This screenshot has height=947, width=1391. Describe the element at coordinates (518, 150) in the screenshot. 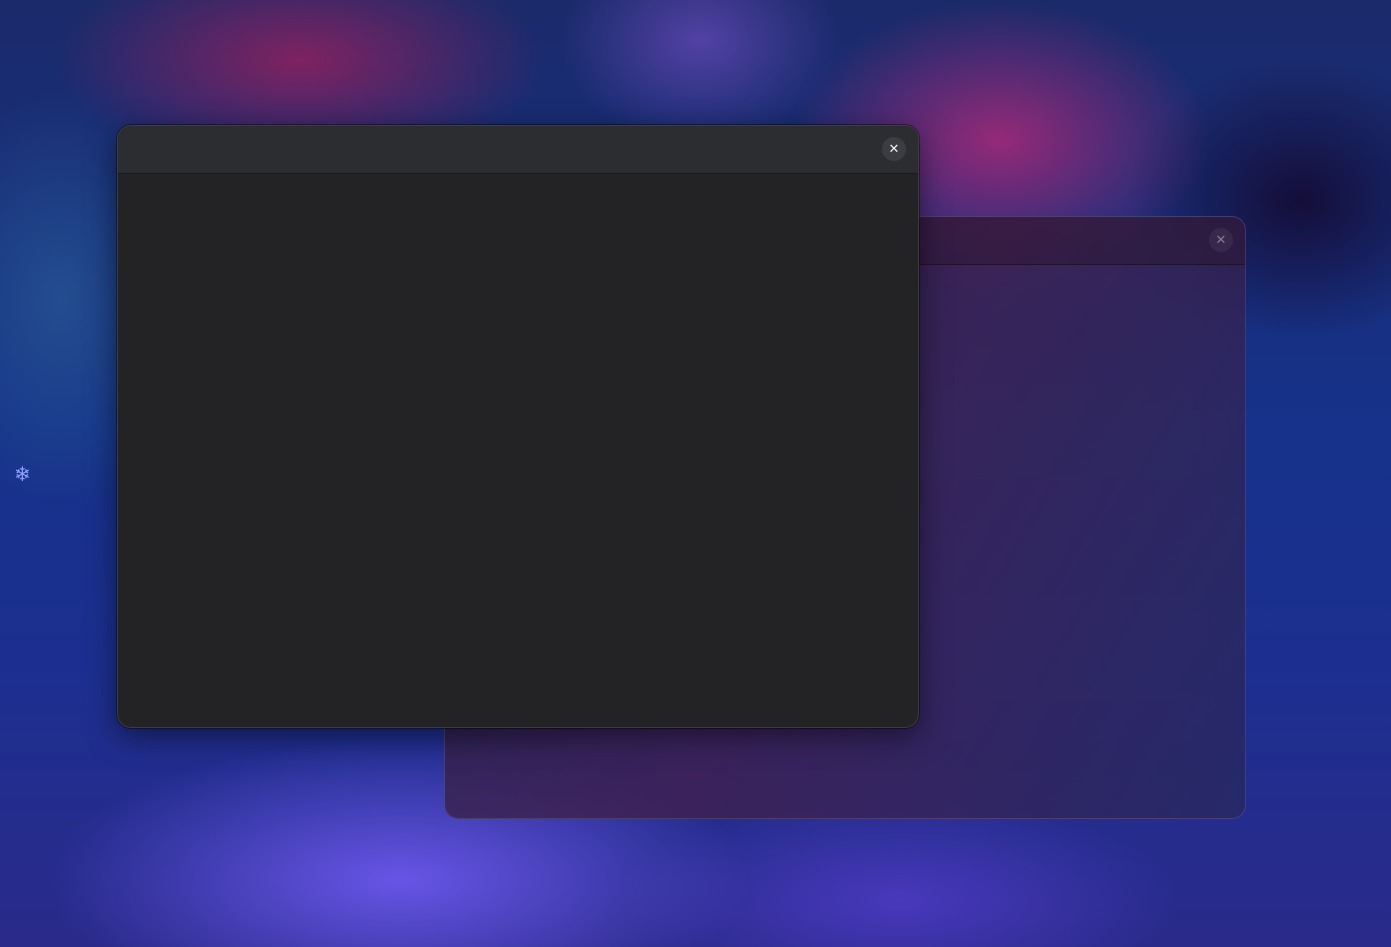

I see `front-window-titlebar: ✕` at that location.